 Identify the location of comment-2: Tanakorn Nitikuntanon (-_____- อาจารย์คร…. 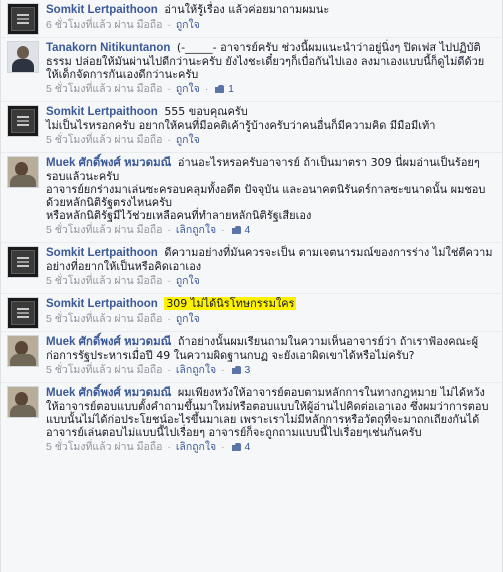
(251, 69).